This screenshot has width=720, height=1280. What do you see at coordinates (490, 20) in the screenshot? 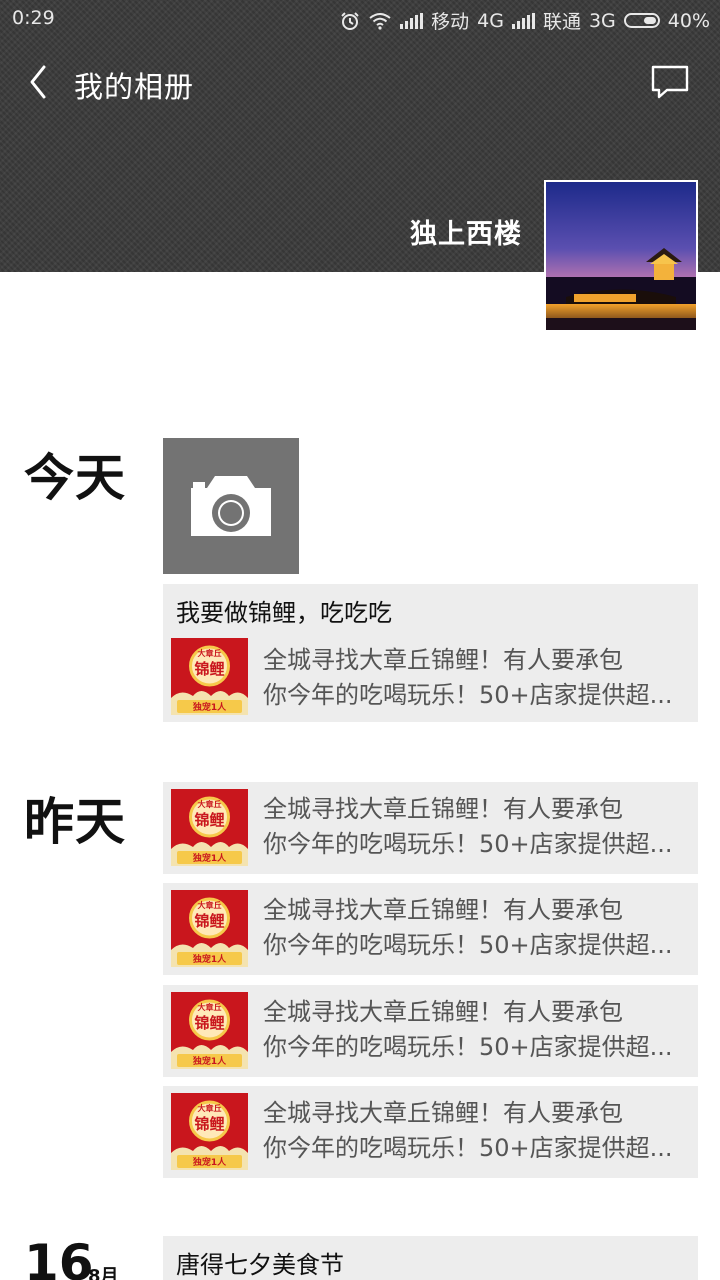
I see `network1-label: 4G` at bounding box center [490, 20].